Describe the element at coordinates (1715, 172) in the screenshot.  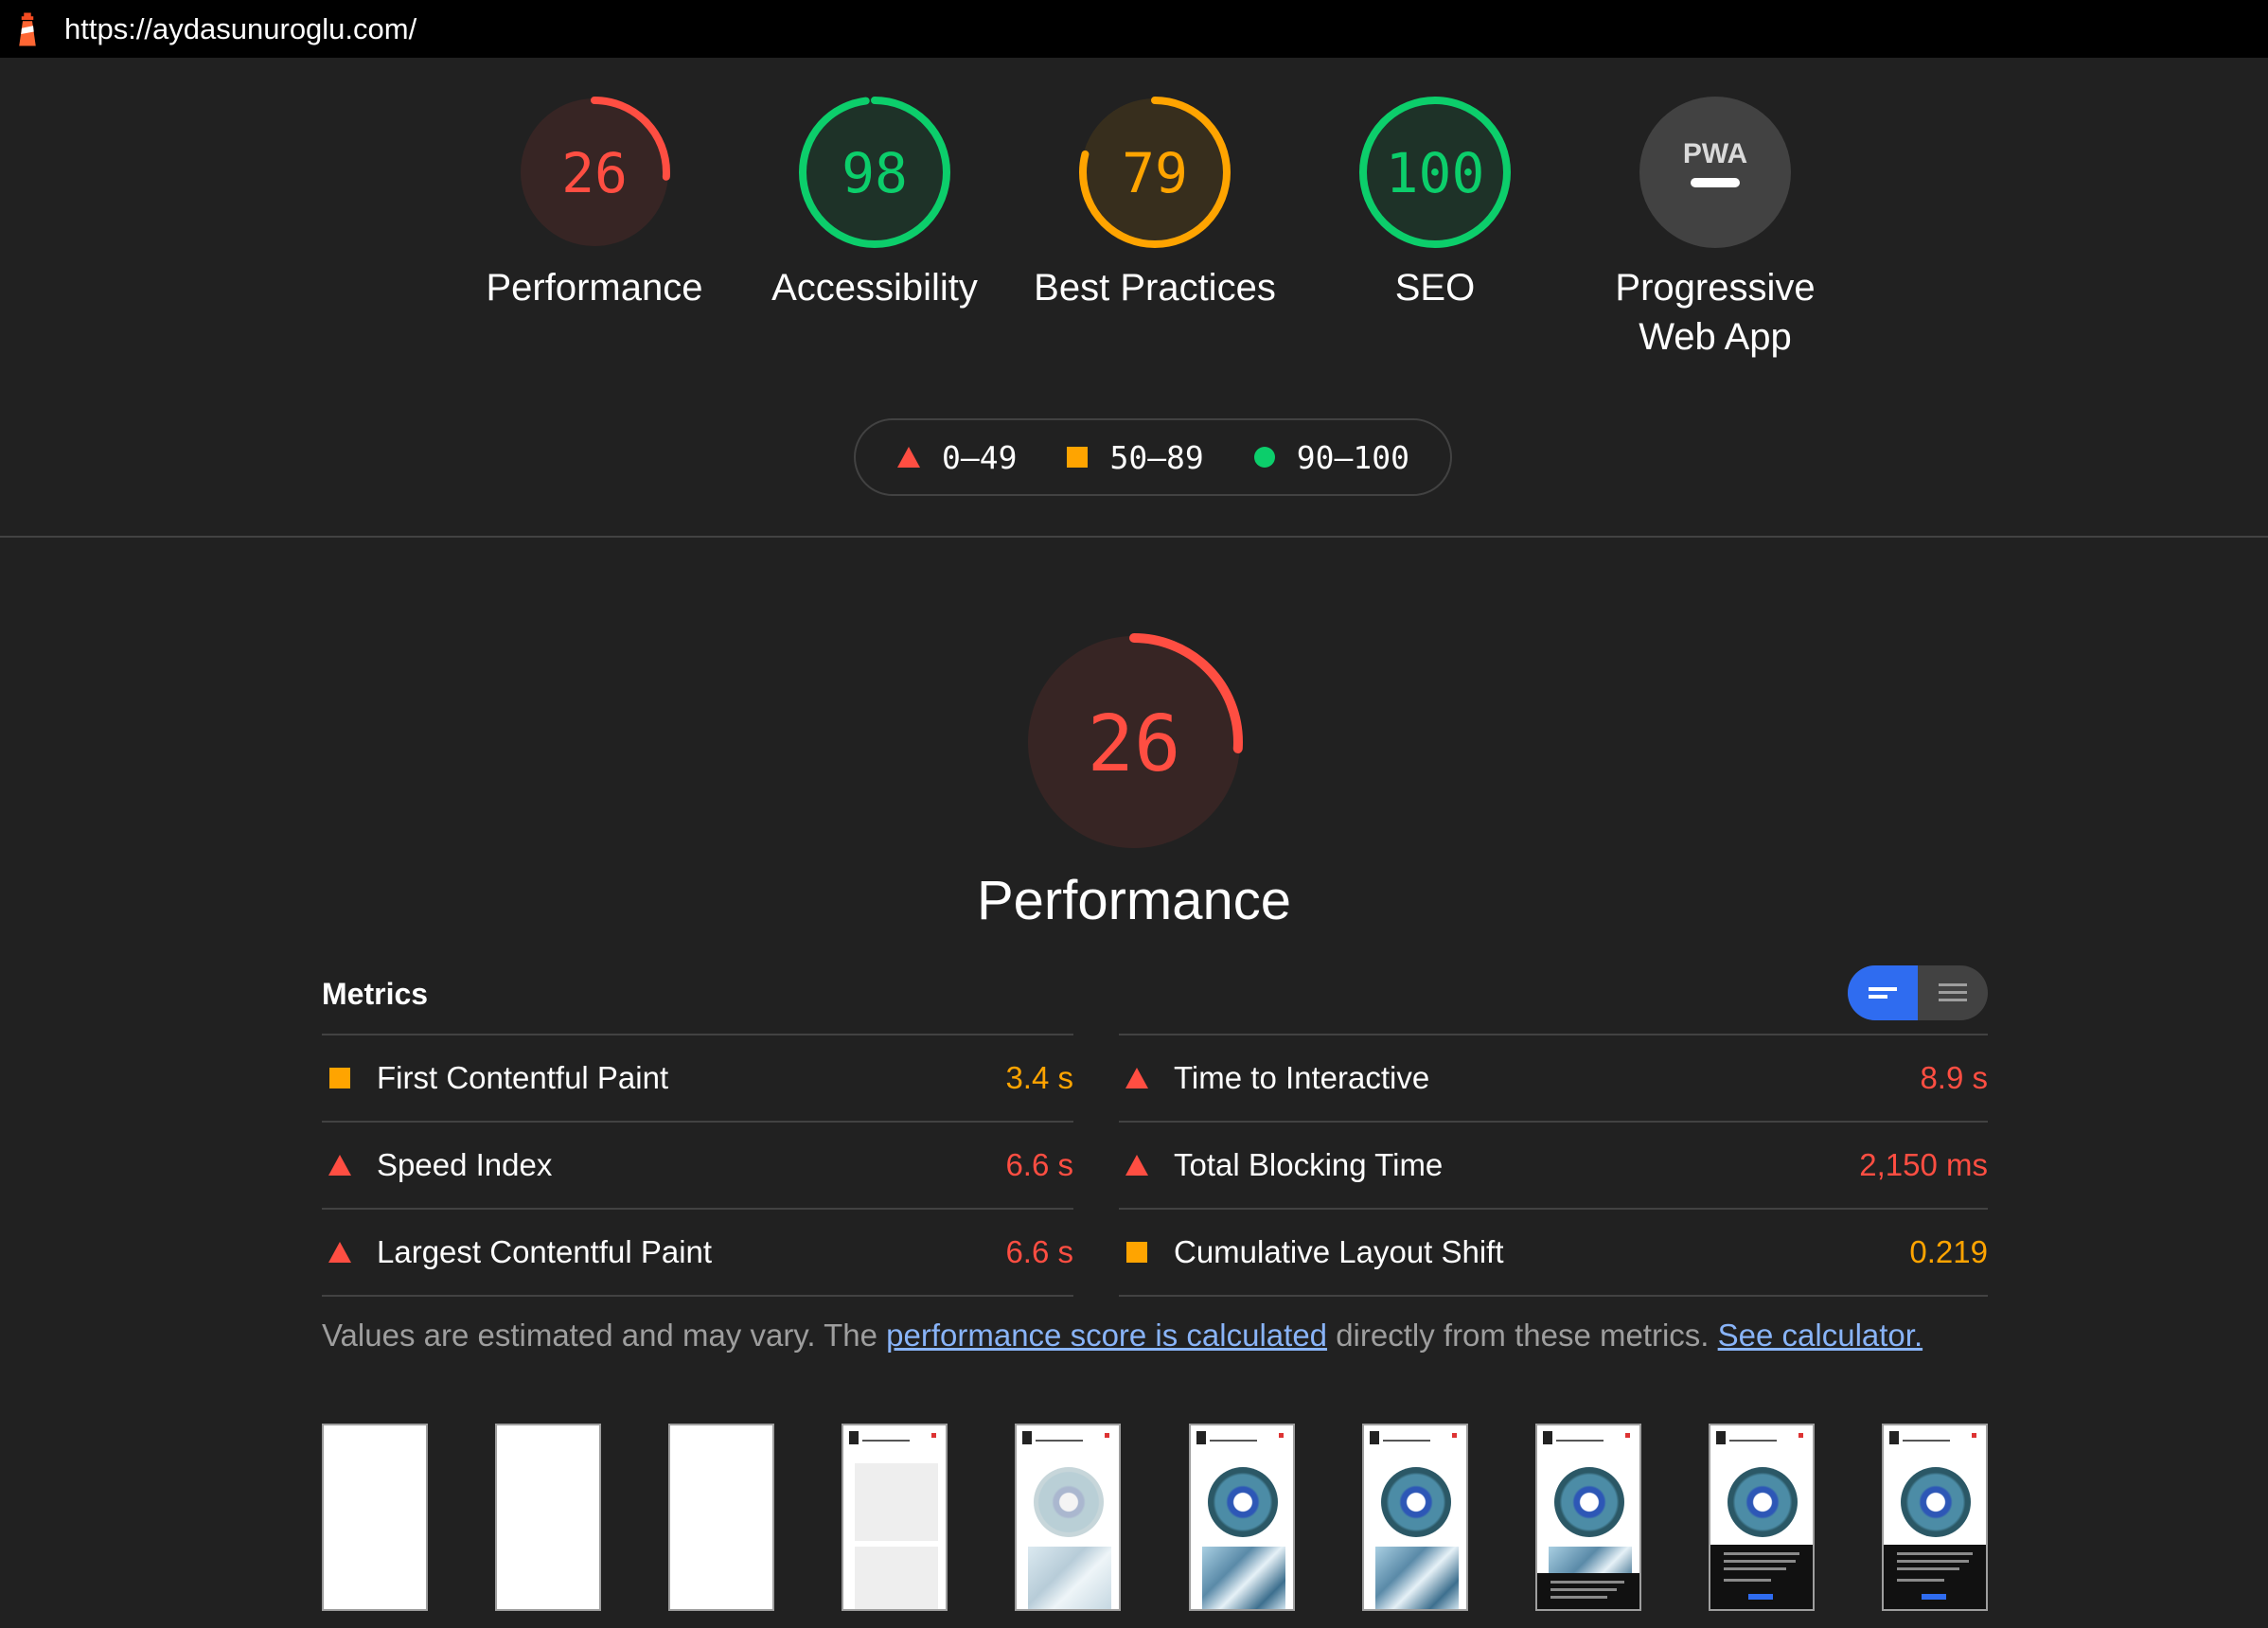
I see `pwa-badge-icon: PWA` at that location.